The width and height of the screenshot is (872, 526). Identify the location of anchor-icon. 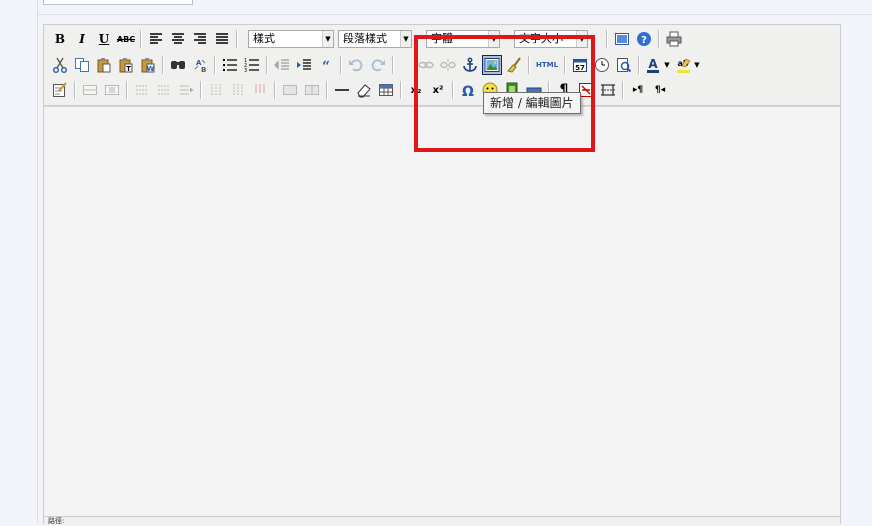
(470, 64).